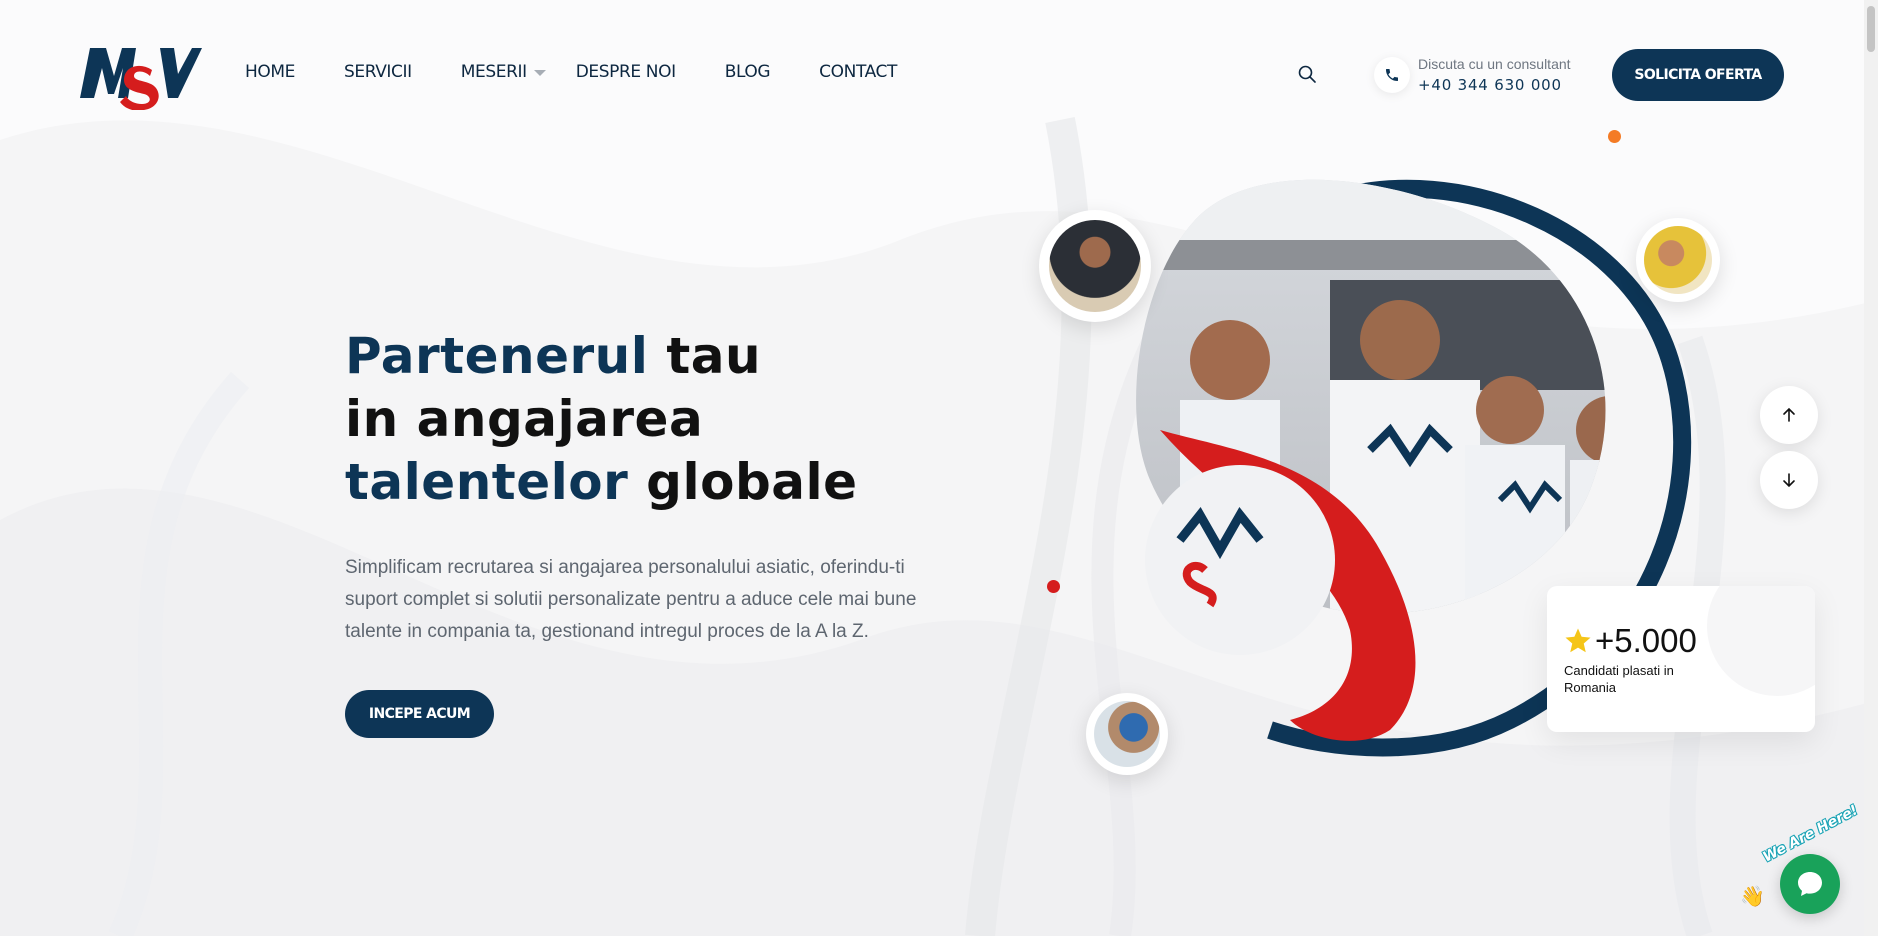 This screenshot has height=936, width=1878. I want to click on nav-home-label: HOME, so click(270, 72).